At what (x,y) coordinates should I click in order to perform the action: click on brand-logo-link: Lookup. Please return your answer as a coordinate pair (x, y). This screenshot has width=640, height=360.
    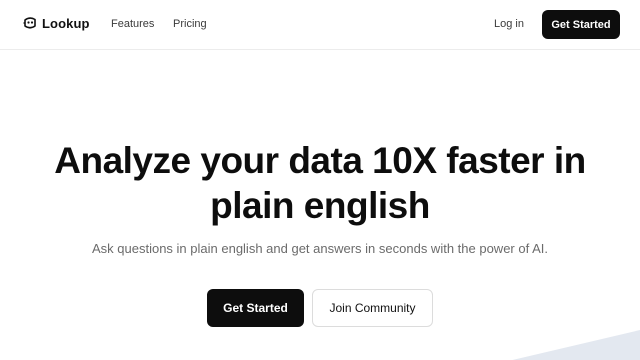
    Looking at the image, I should click on (56, 23).